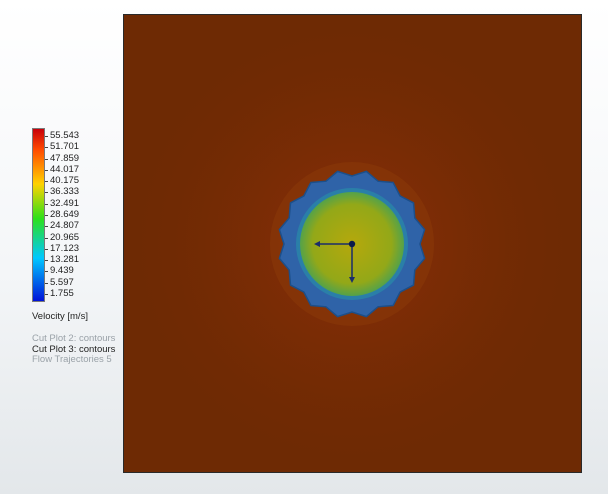 This screenshot has height=494, width=608. Describe the element at coordinates (82, 158) in the screenshot. I see `legend-tick-label: 47.859` at that location.